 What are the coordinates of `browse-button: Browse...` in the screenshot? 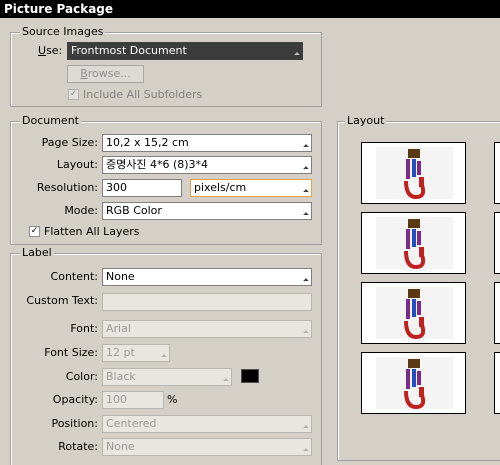 It's located at (105, 74).